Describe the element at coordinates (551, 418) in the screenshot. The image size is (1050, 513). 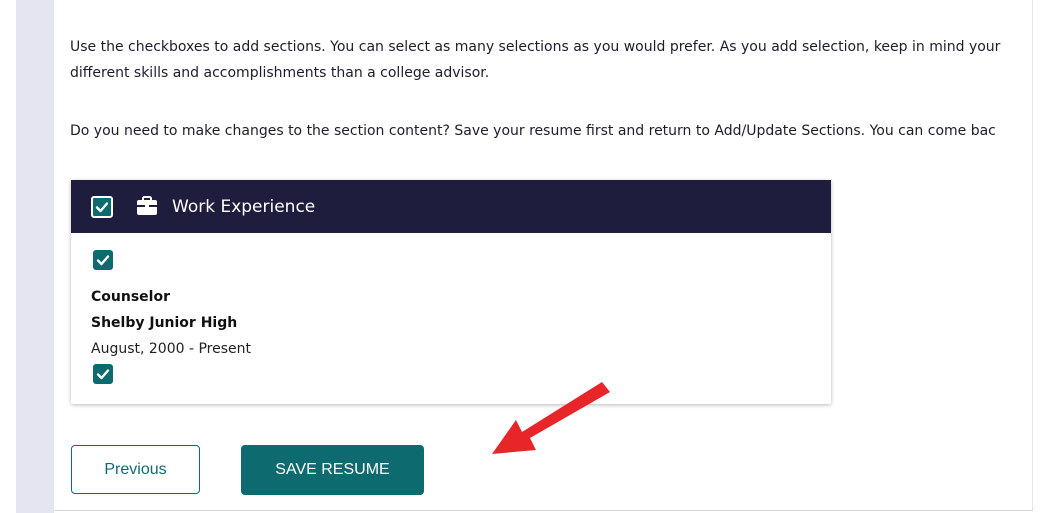
I see `red-arrow-annotation` at that location.